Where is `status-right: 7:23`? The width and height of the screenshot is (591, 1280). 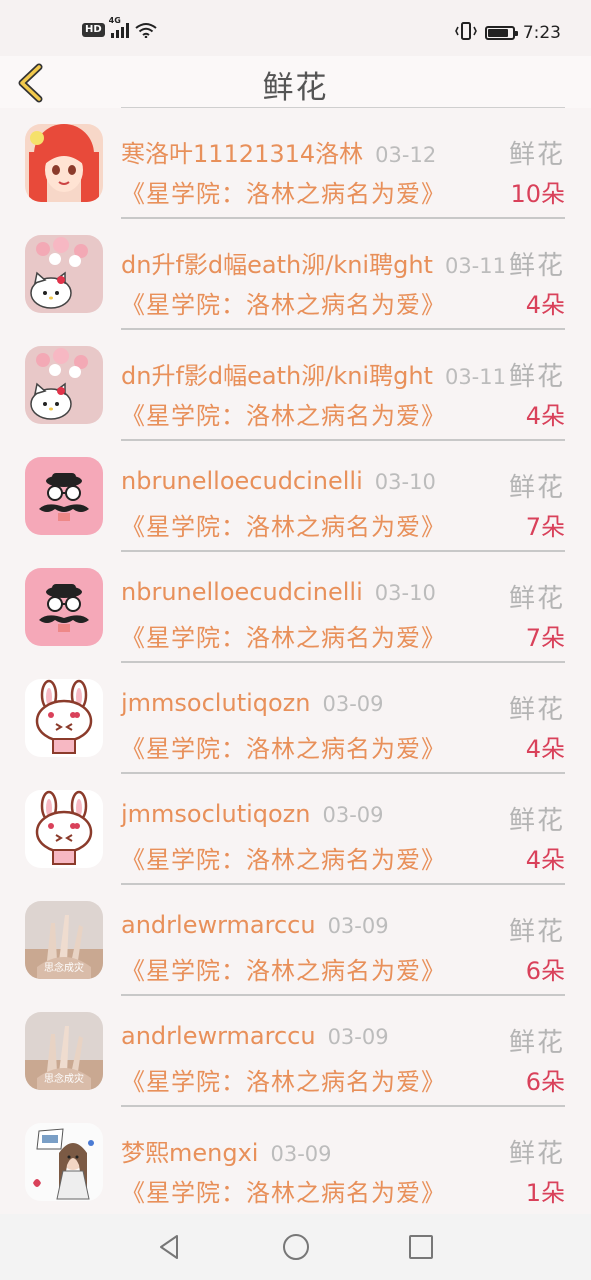
status-right: 7:23 is located at coordinates (507, 32).